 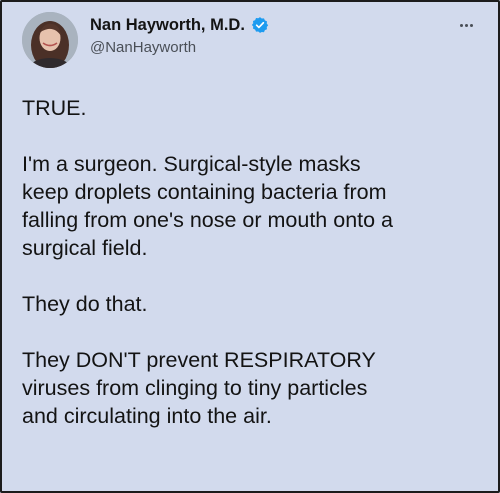 I want to click on name-row: Nan Hayworth, M.D., so click(x=264, y=25).